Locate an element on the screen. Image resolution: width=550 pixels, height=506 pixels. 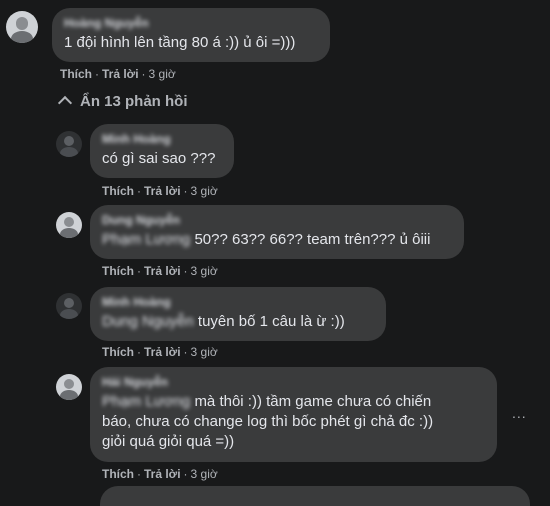
hide-replies-toggle: Ẩn 13 phản hồi is located at coordinates (122, 102).